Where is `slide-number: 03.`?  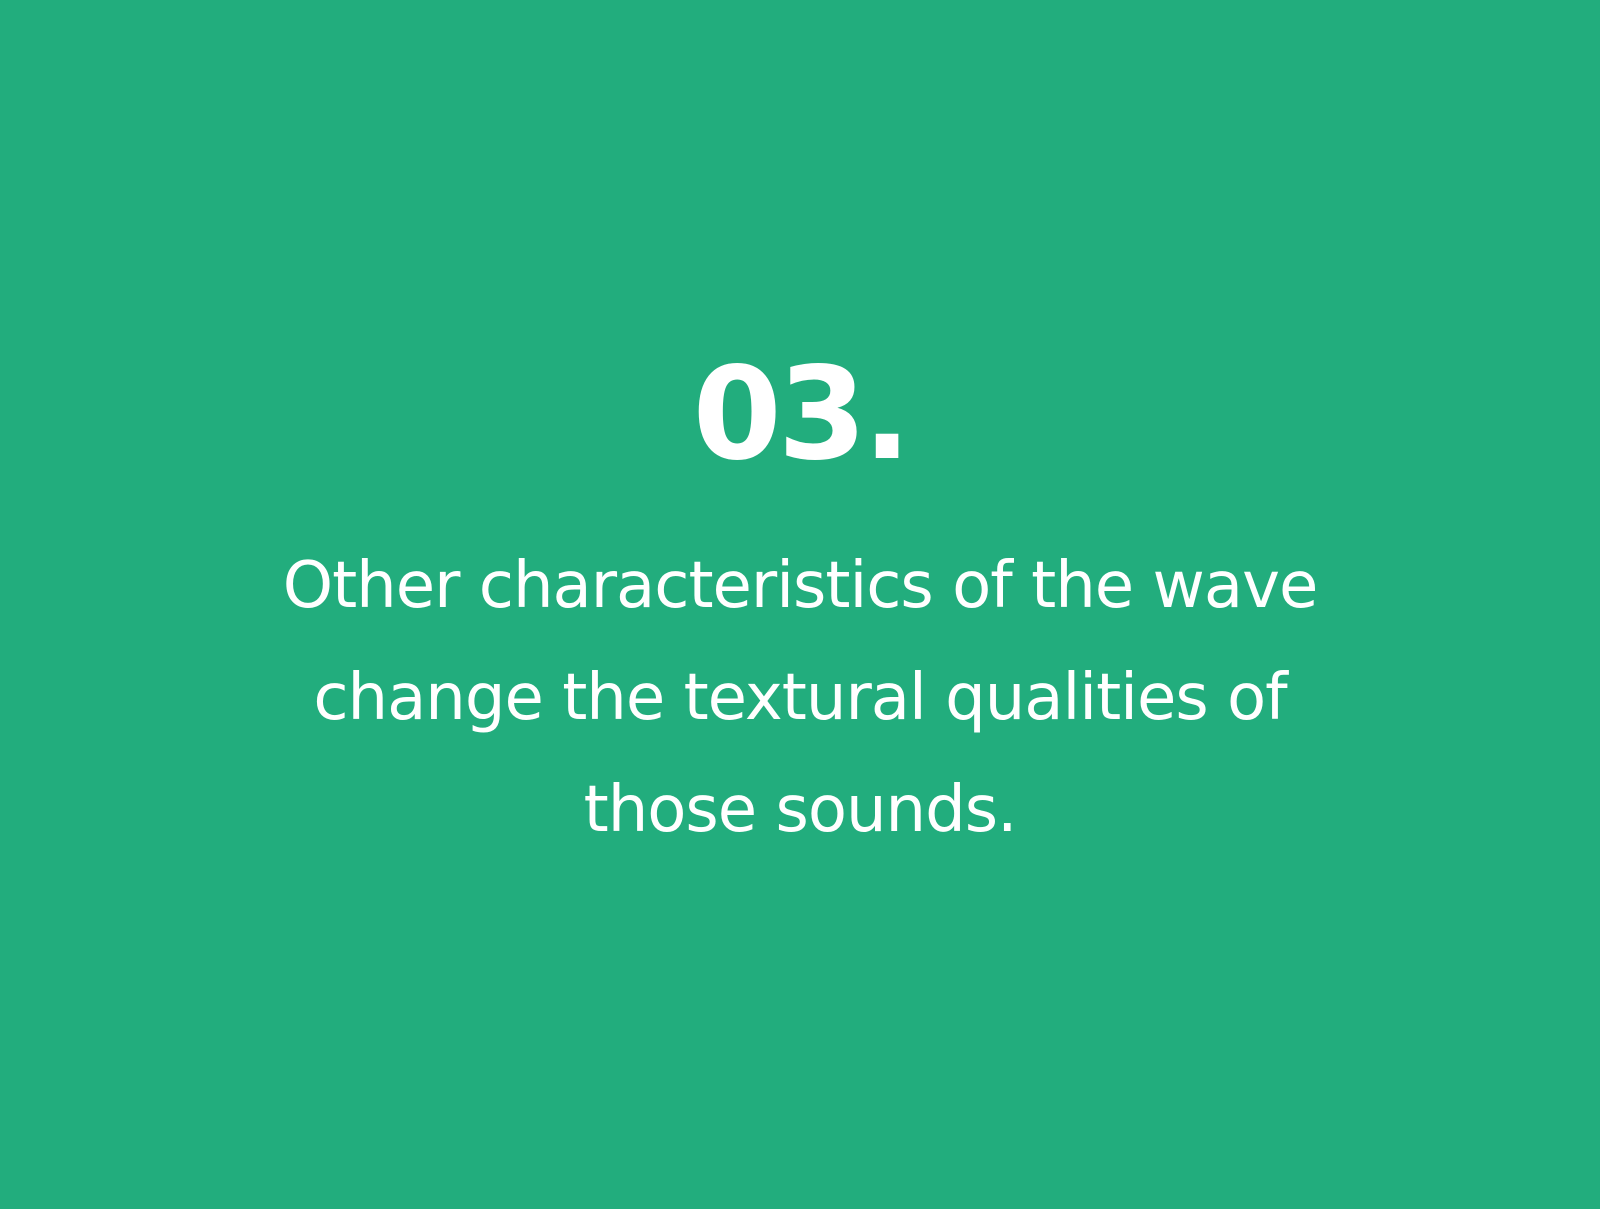 slide-number: 03. is located at coordinates (802, 414).